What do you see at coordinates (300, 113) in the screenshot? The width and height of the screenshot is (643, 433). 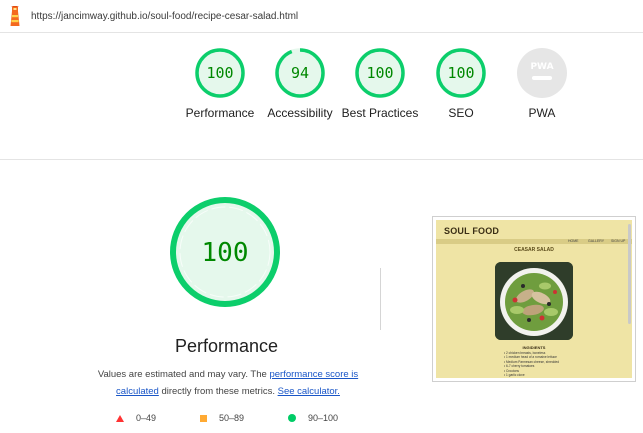 I see `gauge-label: Accessibility` at bounding box center [300, 113].